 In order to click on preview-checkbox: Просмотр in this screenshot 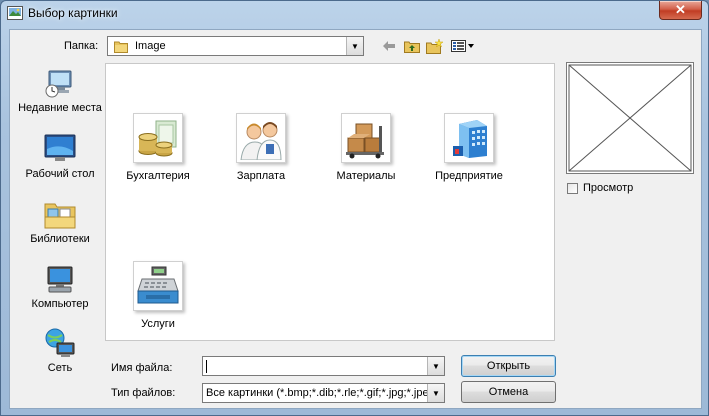, I will do `click(600, 188)`.